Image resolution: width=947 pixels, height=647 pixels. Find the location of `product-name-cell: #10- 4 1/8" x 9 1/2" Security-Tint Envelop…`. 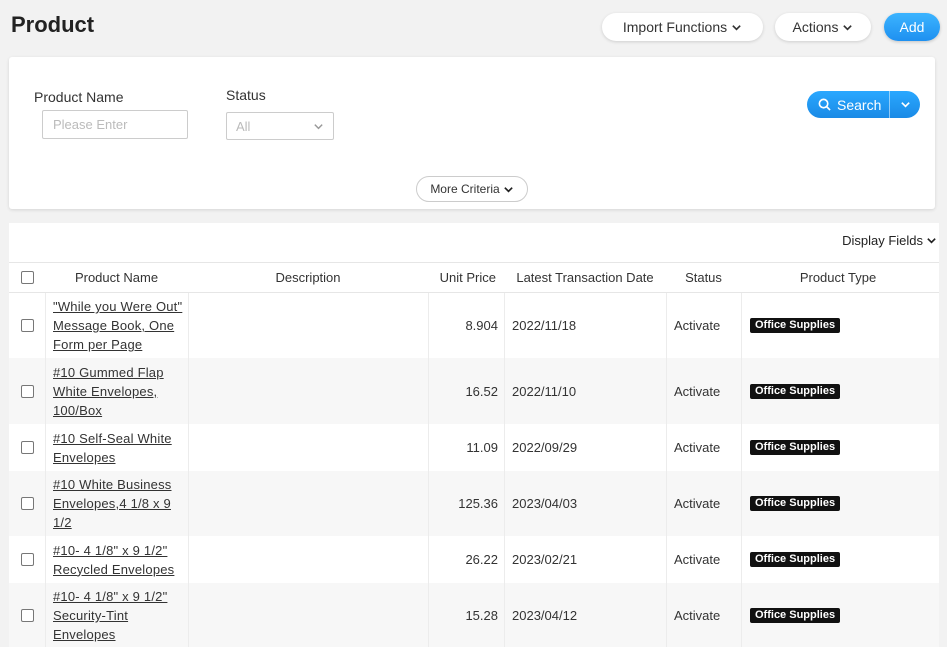

product-name-cell: #10- 4 1/8" x 9 1/2" Security-Tint Envelop… is located at coordinates (120, 615).